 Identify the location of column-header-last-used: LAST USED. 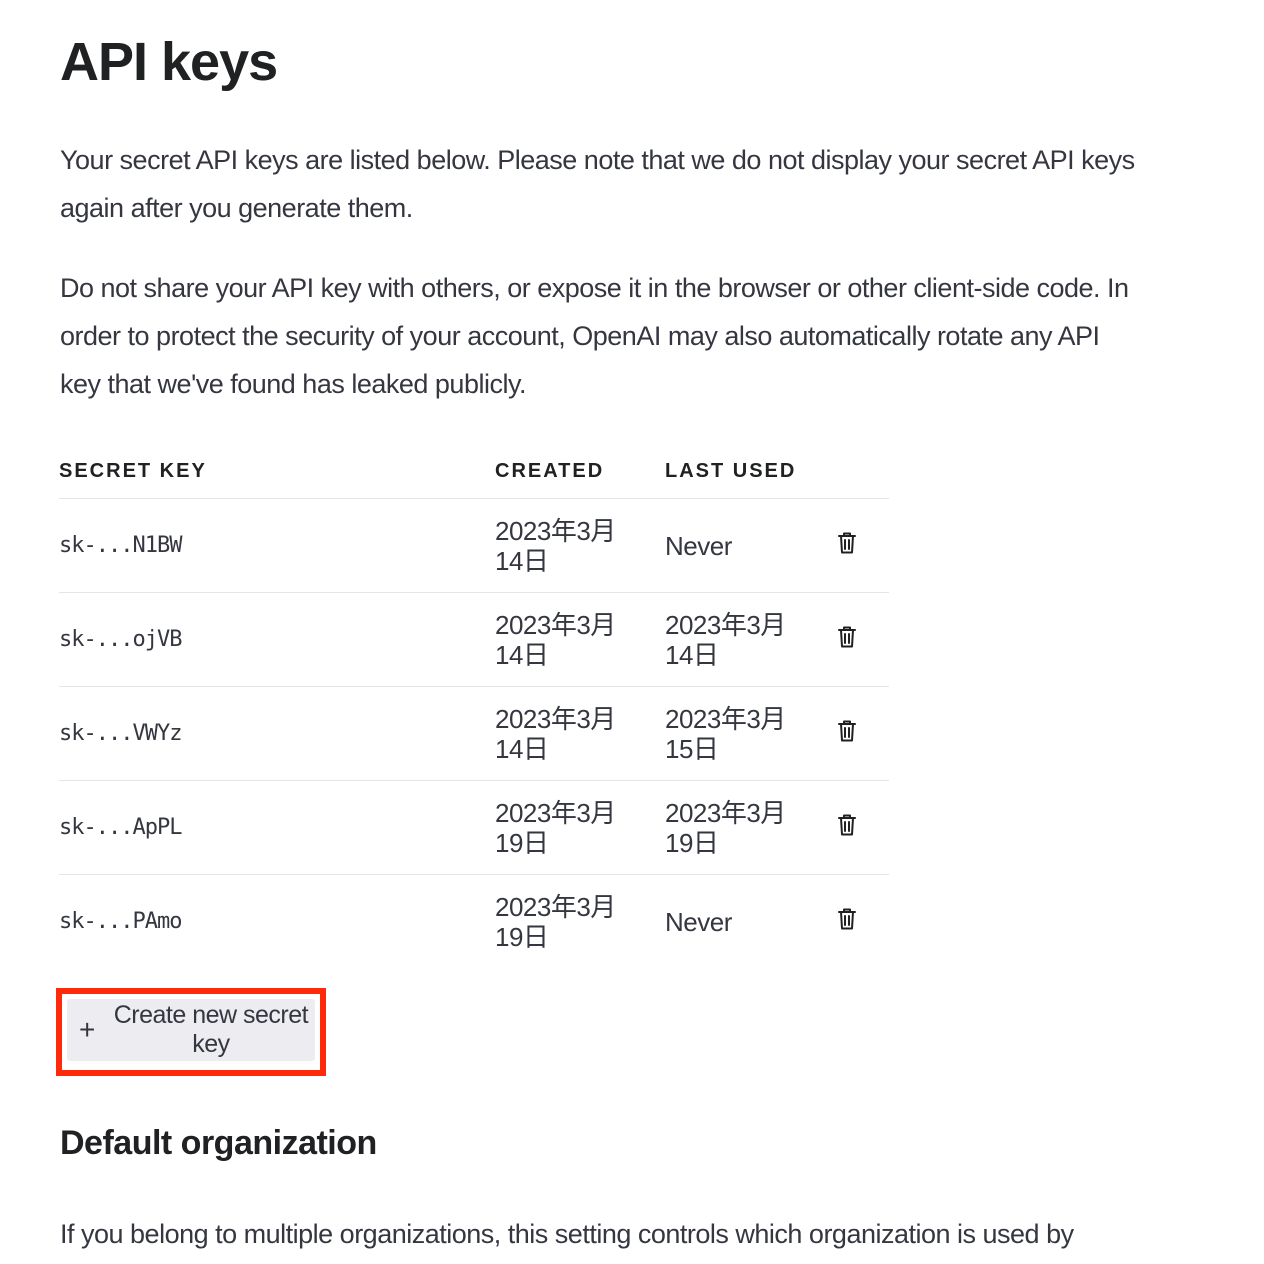
(750, 471).